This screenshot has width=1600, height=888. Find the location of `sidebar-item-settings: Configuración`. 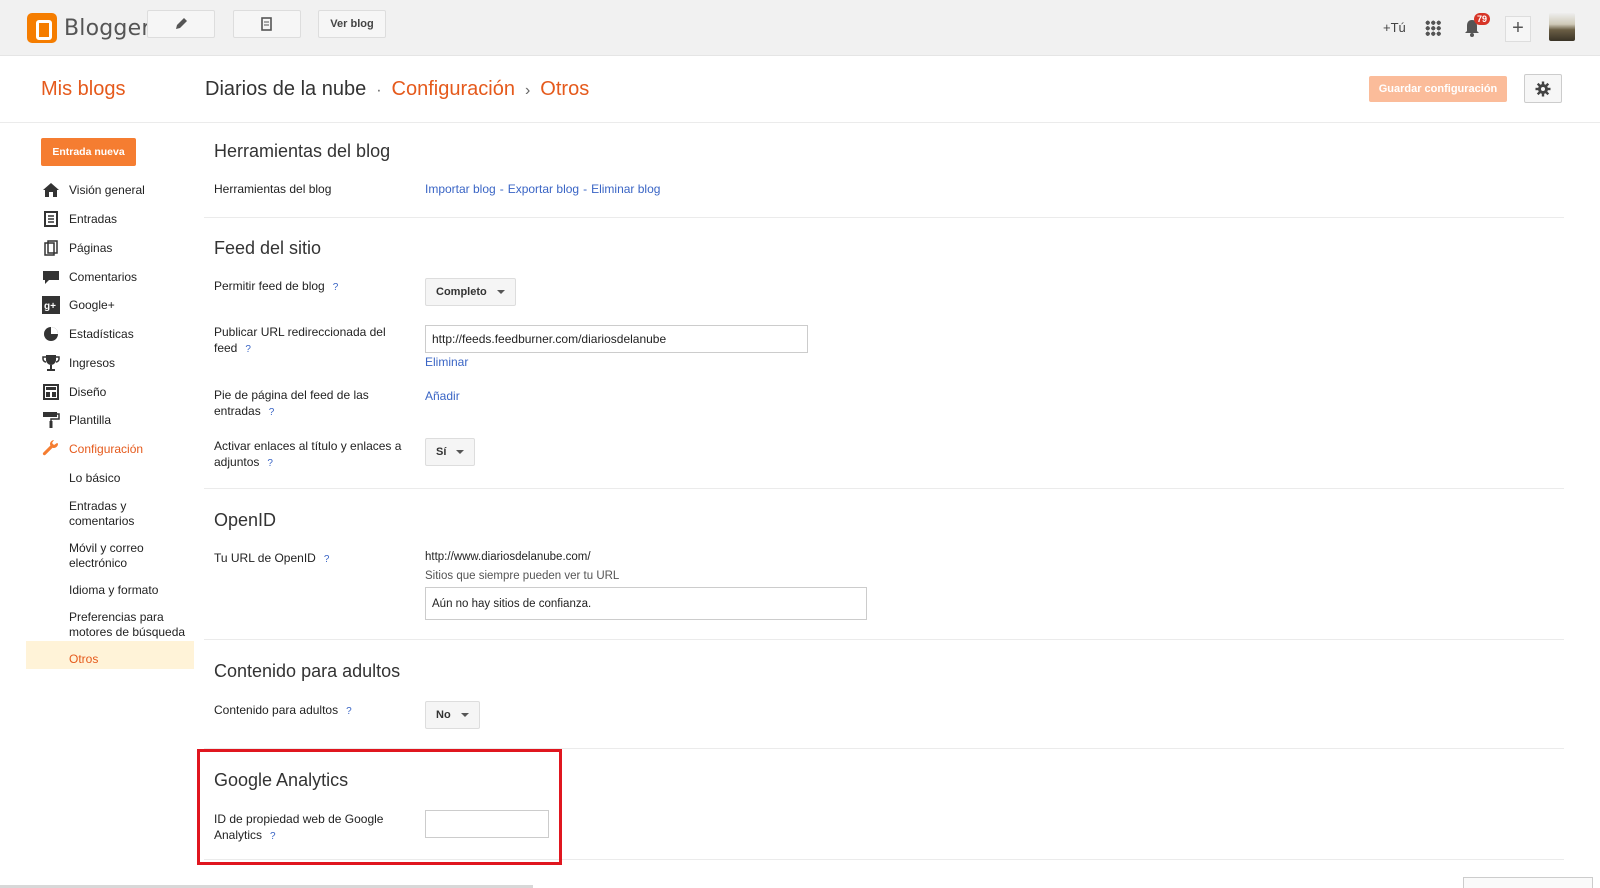

sidebar-item-settings: Configuración is located at coordinates (92, 449).